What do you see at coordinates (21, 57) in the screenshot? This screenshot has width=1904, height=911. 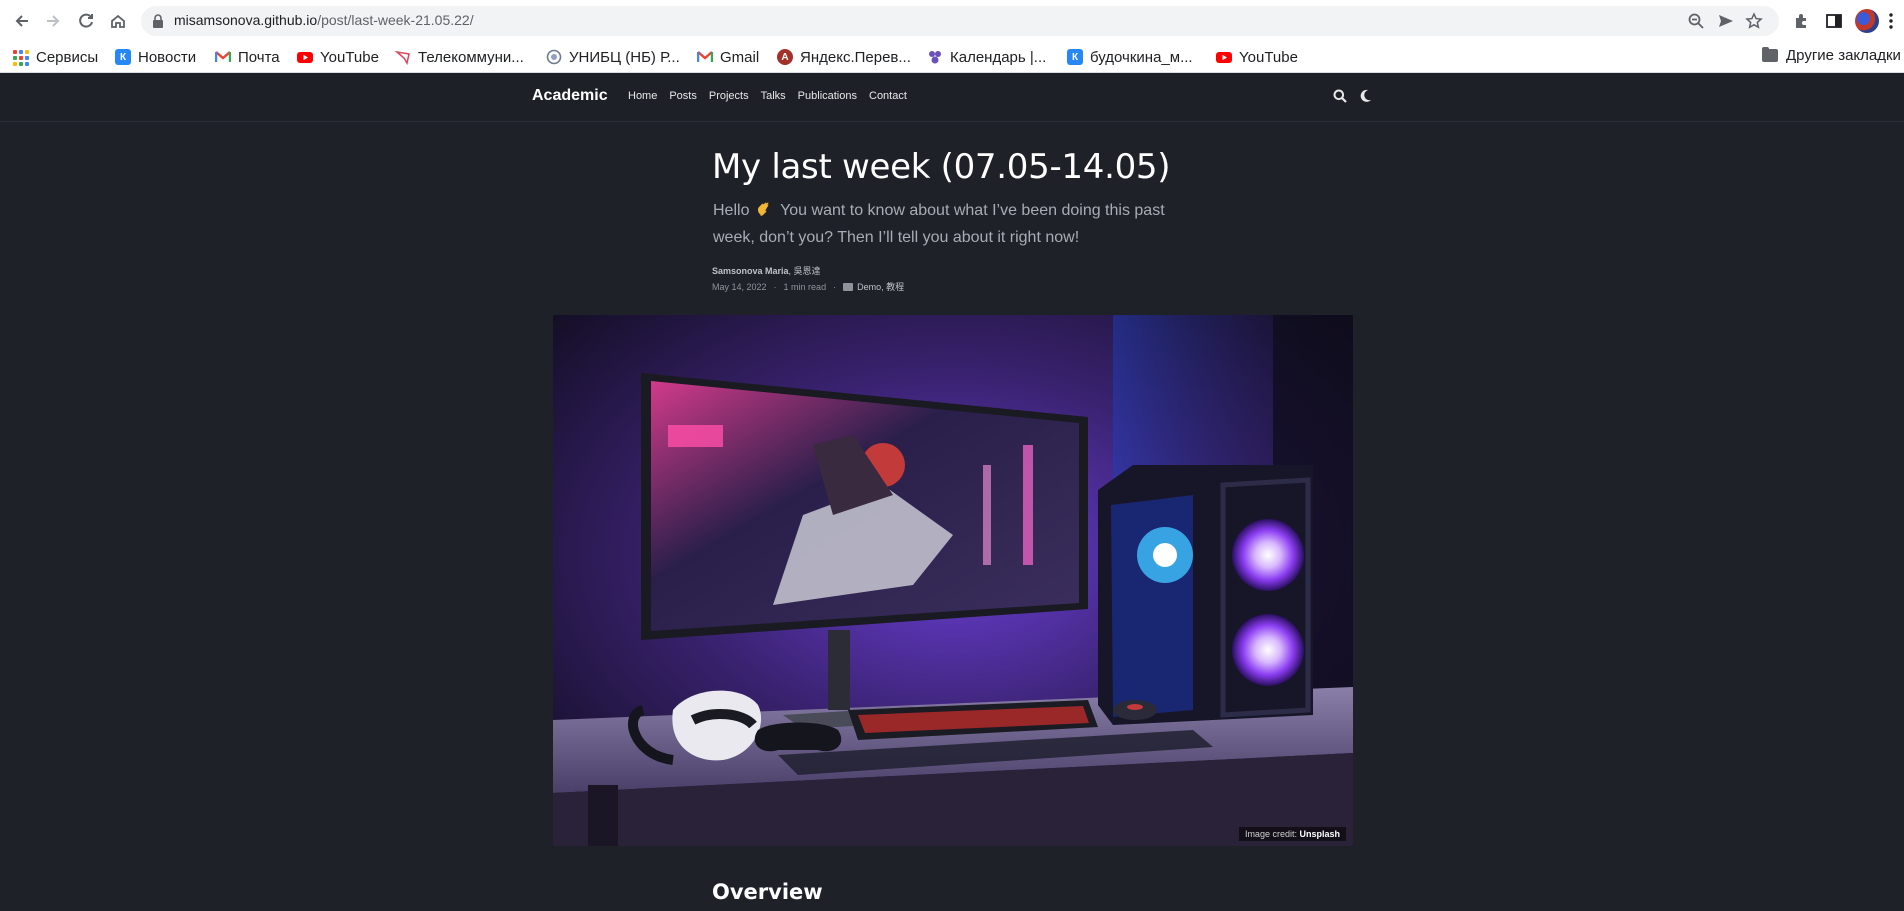 I see `apps-grid-icon` at bounding box center [21, 57].